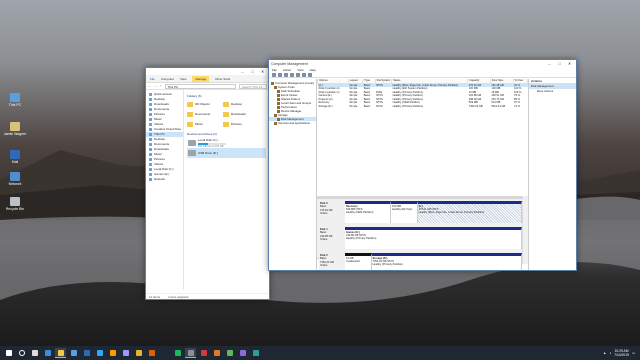 The image size is (640, 360). Describe the element at coordinates (298, 74) in the screenshot. I see `help-icon` at that location.